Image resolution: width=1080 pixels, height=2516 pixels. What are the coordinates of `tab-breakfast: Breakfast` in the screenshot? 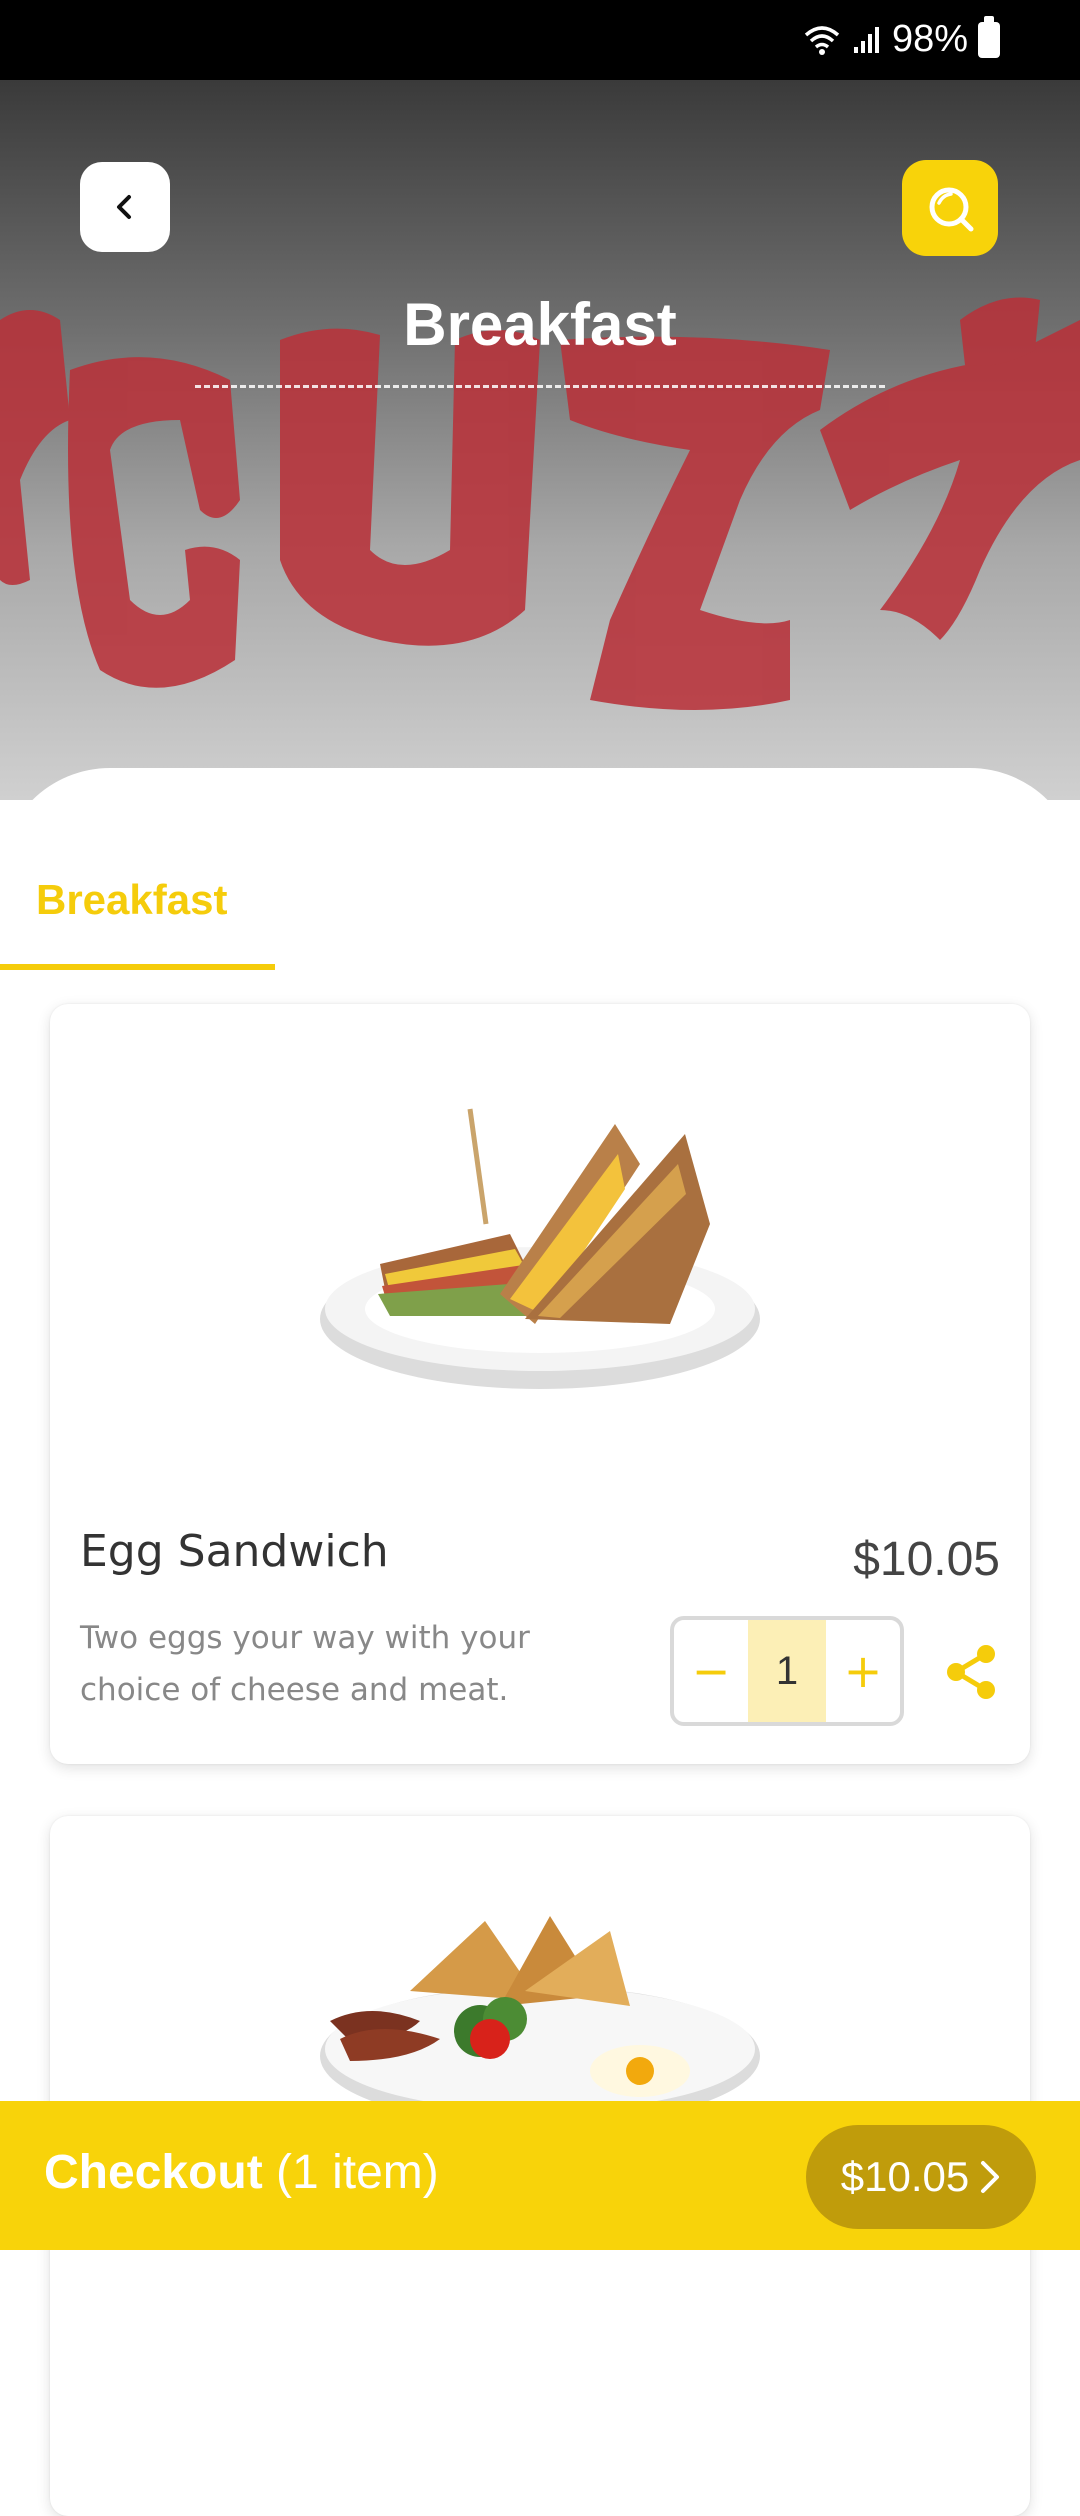 It's located at (131, 900).